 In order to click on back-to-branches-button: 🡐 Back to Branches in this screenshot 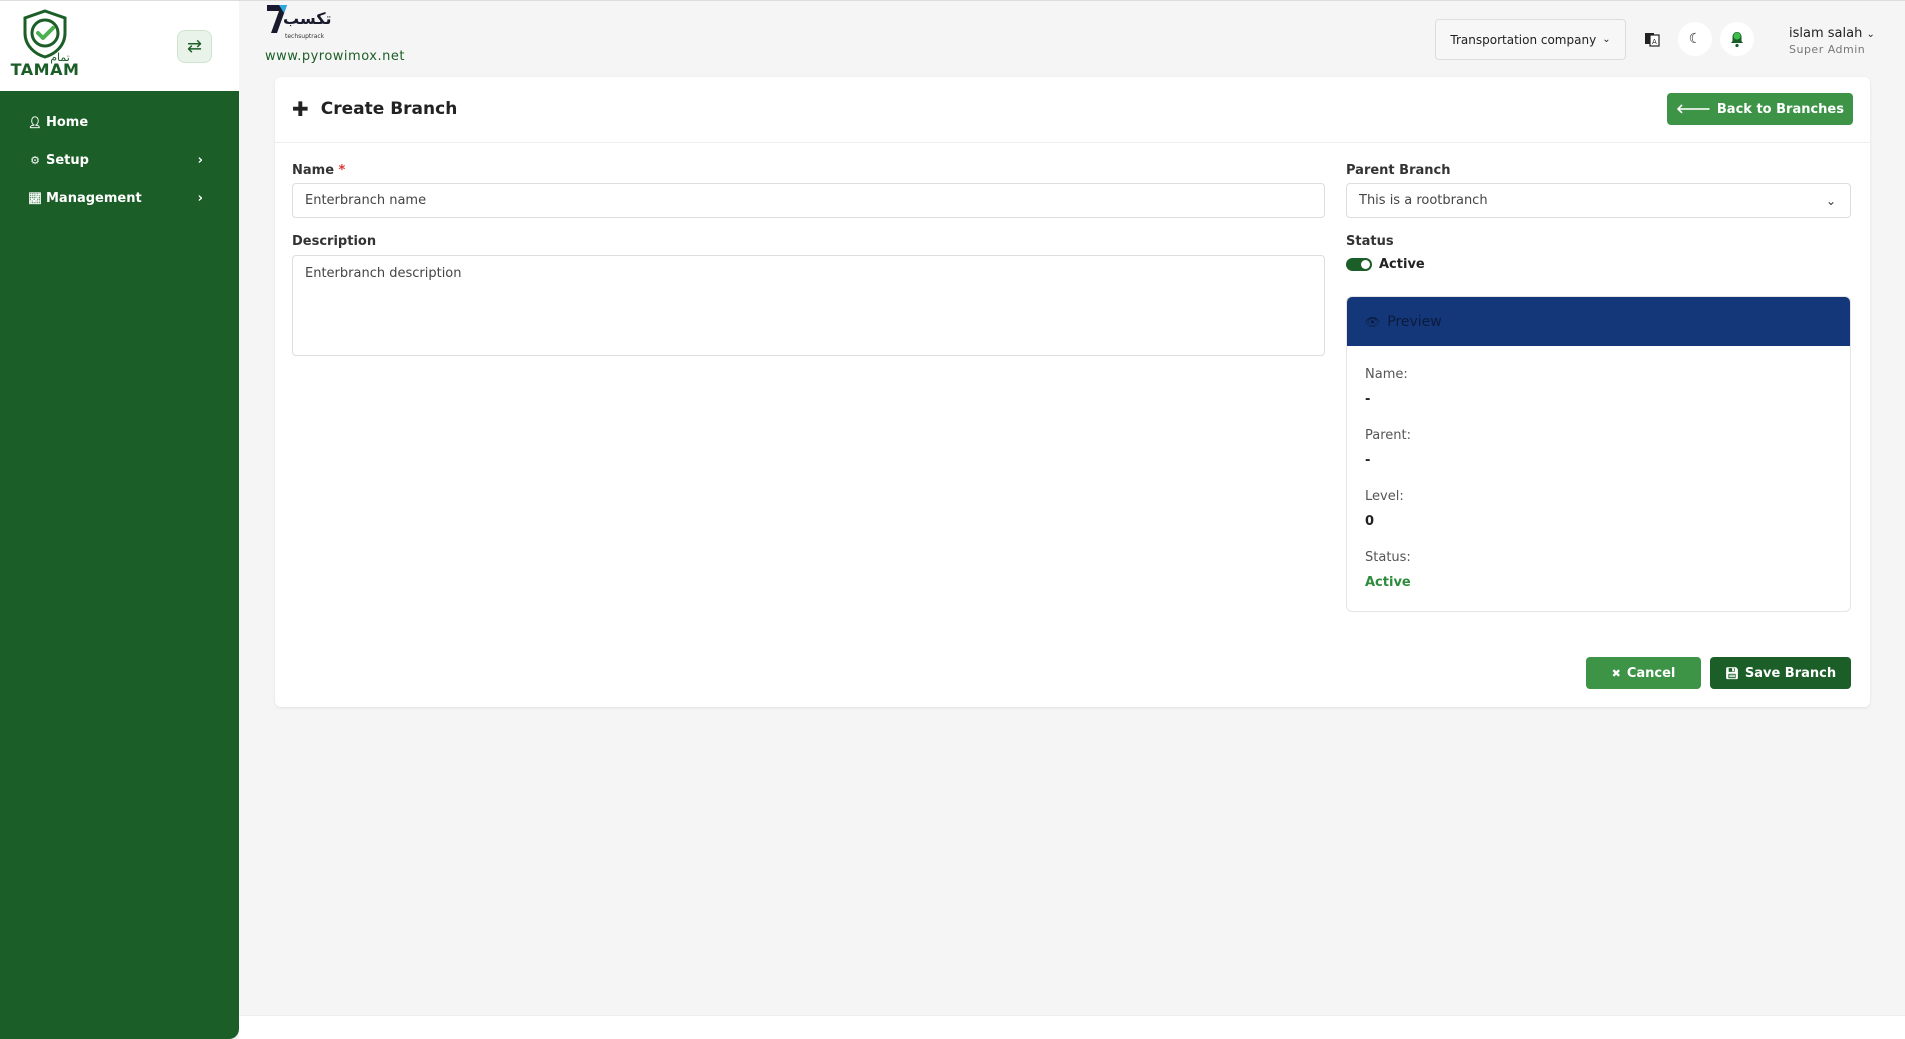, I will do `click(1760, 109)`.